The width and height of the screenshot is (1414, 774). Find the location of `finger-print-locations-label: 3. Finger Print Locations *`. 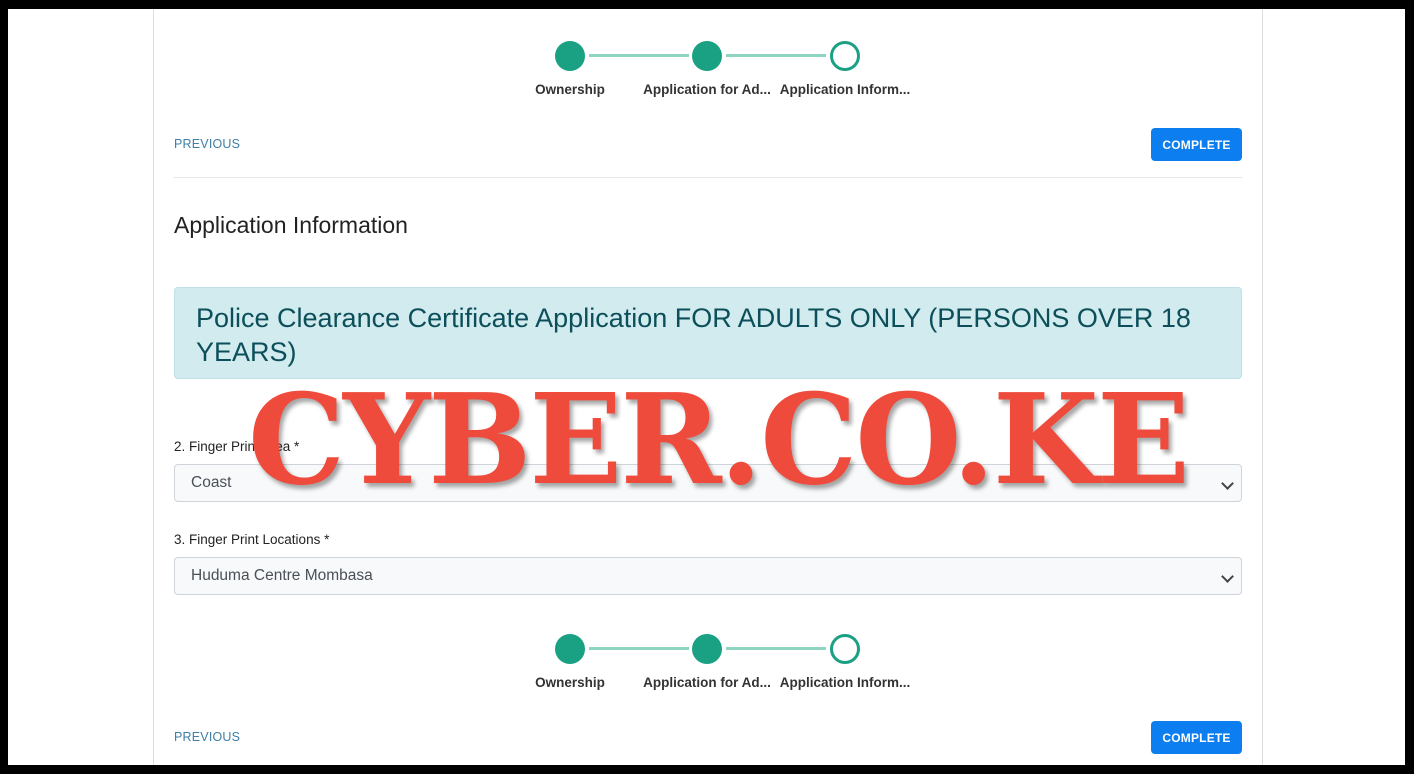

finger-print-locations-label: 3. Finger Print Locations * is located at coordinates (252, 539).